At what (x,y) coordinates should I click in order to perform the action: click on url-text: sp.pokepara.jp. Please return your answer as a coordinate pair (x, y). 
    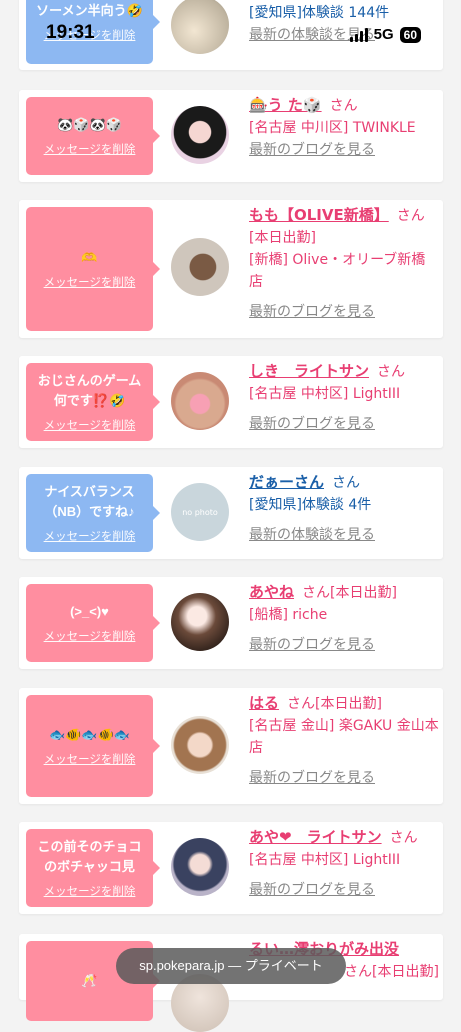
    Looking at the image, I should click on (182, 965).